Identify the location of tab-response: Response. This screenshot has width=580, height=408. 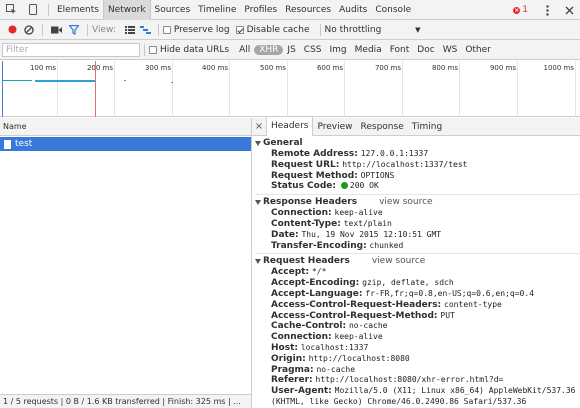
(382, 127).